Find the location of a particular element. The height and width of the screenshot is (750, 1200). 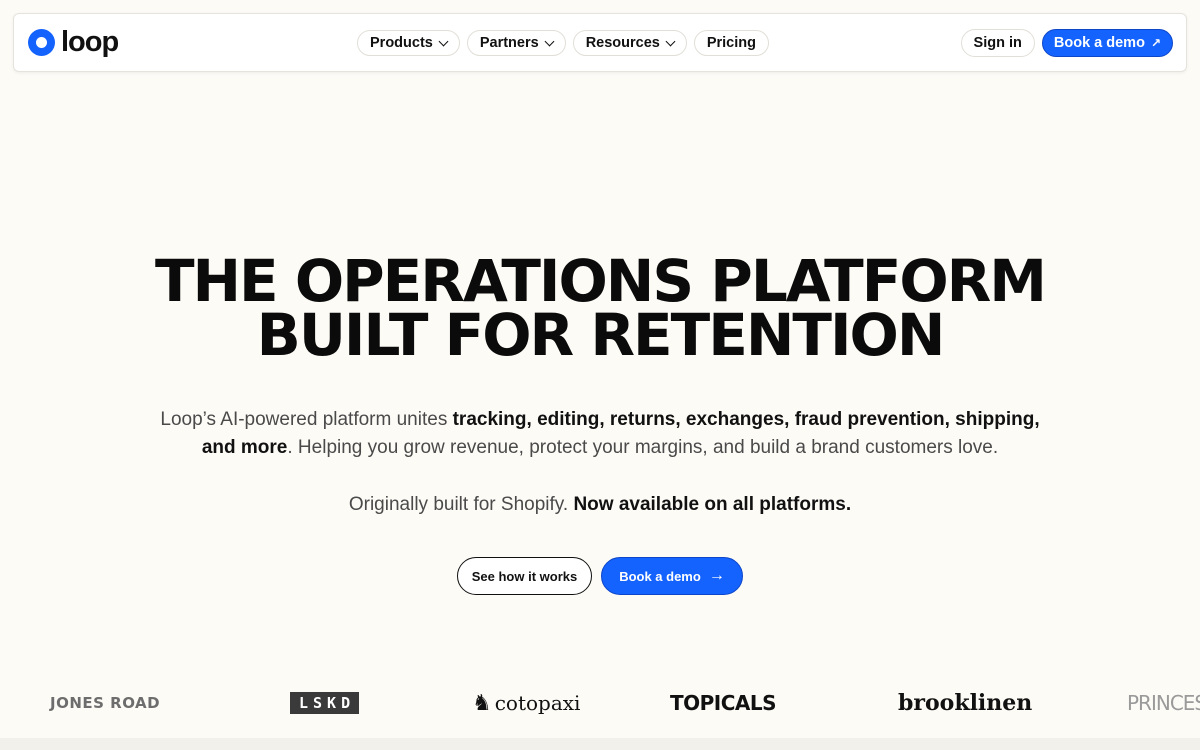

headline-line-1: THE OPERATIONS PLATFORM is located at coordinates (600, 281).